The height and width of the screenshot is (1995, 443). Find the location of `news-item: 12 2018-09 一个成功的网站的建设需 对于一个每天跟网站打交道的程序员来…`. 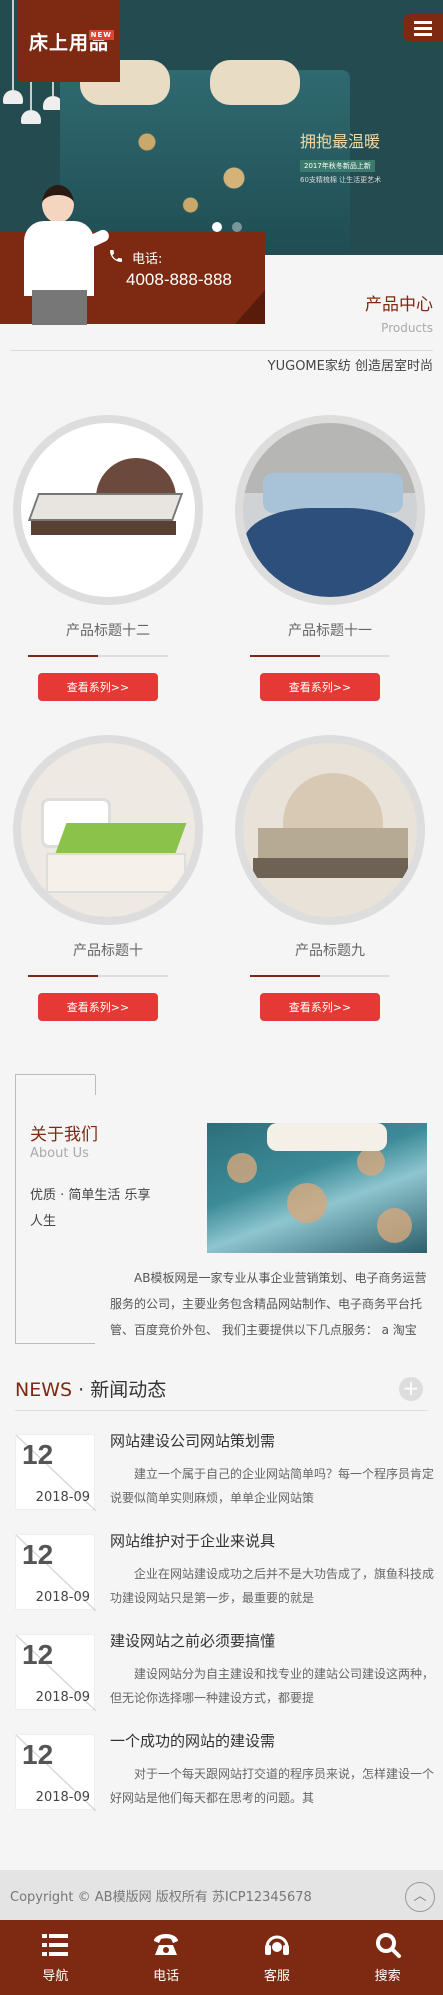

news-item: 12 2018-09 一个成功的网站的建设需 对于一个每天跟网站打交道的程序员来… is located at coordinates (224, 1775).